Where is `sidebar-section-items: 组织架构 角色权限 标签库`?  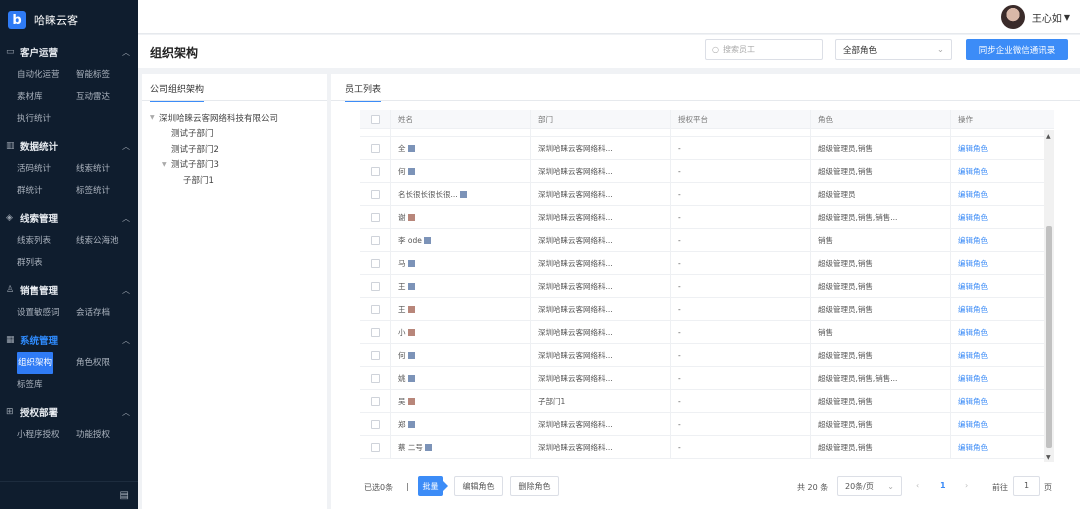 sidebar-section-items: 组织架构 角色权限 标签库 is located at coordinates (69, 376).